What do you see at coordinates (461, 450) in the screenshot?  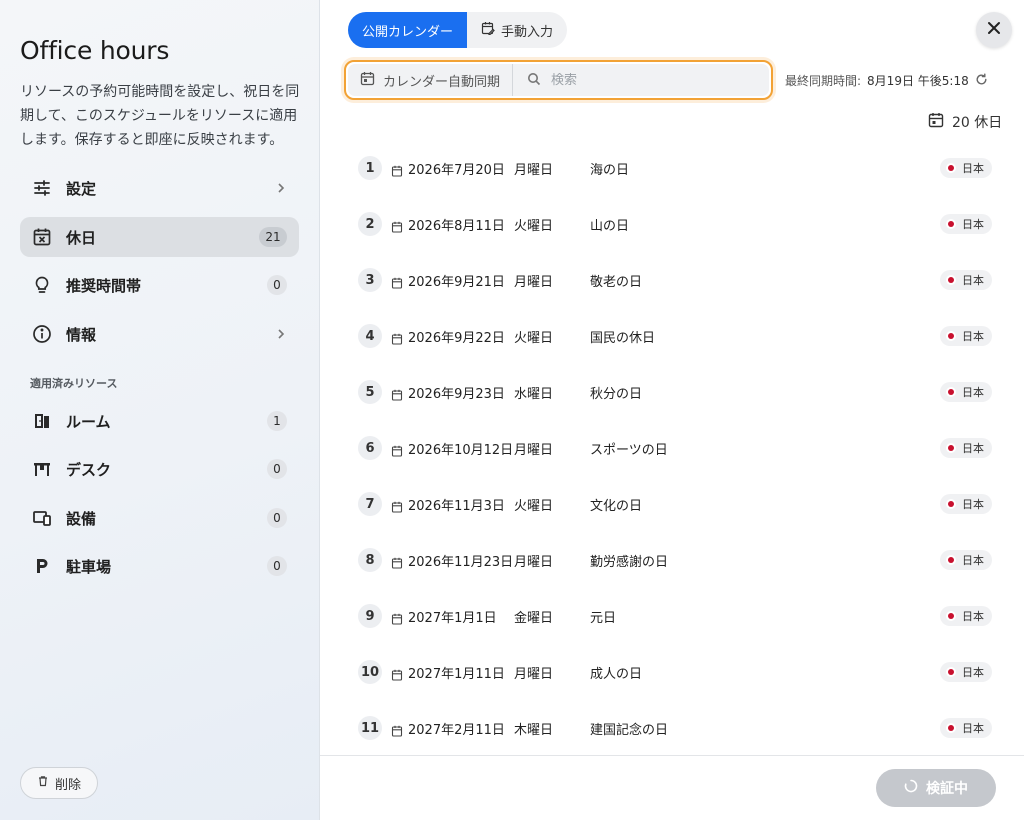 I see `holiday-date: 2026年10月12日` at bounding box center [461, 450].